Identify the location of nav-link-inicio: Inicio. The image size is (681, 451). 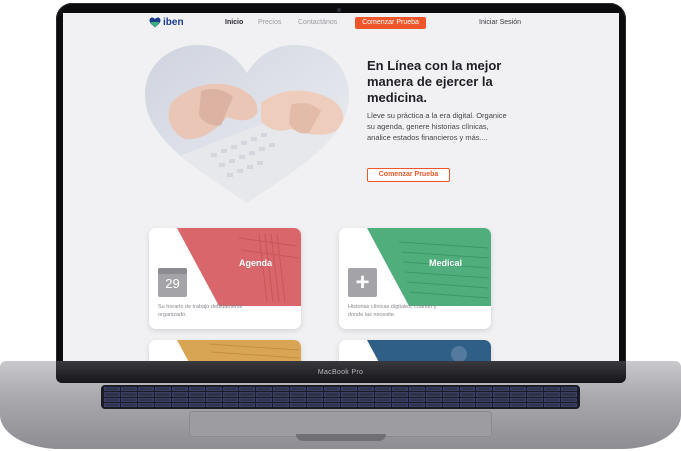
(234, 22).